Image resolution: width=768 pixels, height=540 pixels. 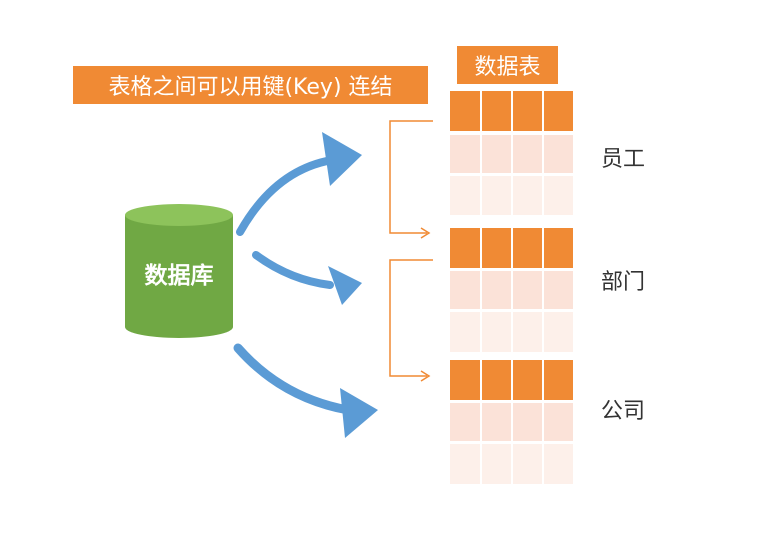 I want to click on arrow-to-employee-icon, so click(x=299, y=184).